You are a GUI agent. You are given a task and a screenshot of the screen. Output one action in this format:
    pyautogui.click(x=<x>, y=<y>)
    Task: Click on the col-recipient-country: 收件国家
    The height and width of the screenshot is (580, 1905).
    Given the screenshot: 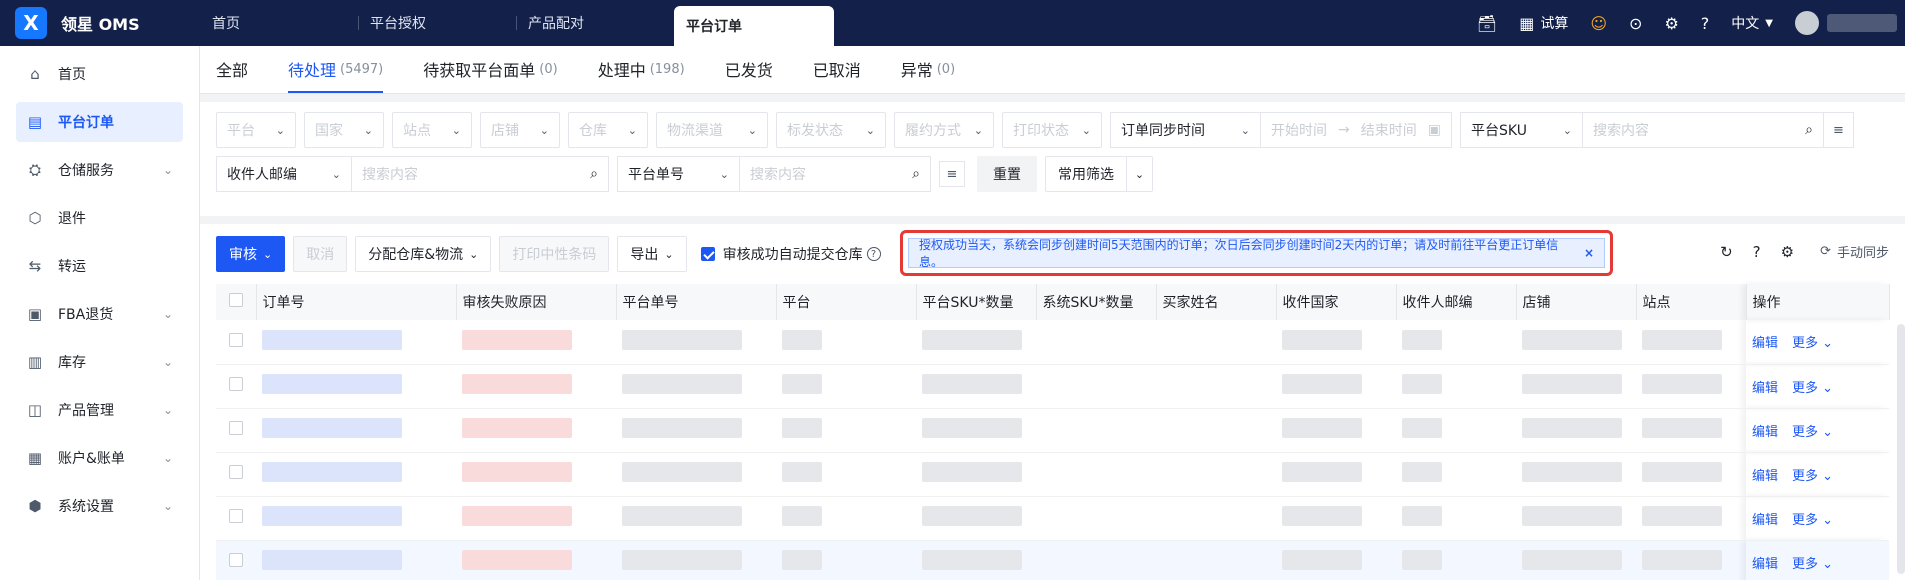 What is the action you would take?
    pyautogui.click(x=1336, y=302)
    